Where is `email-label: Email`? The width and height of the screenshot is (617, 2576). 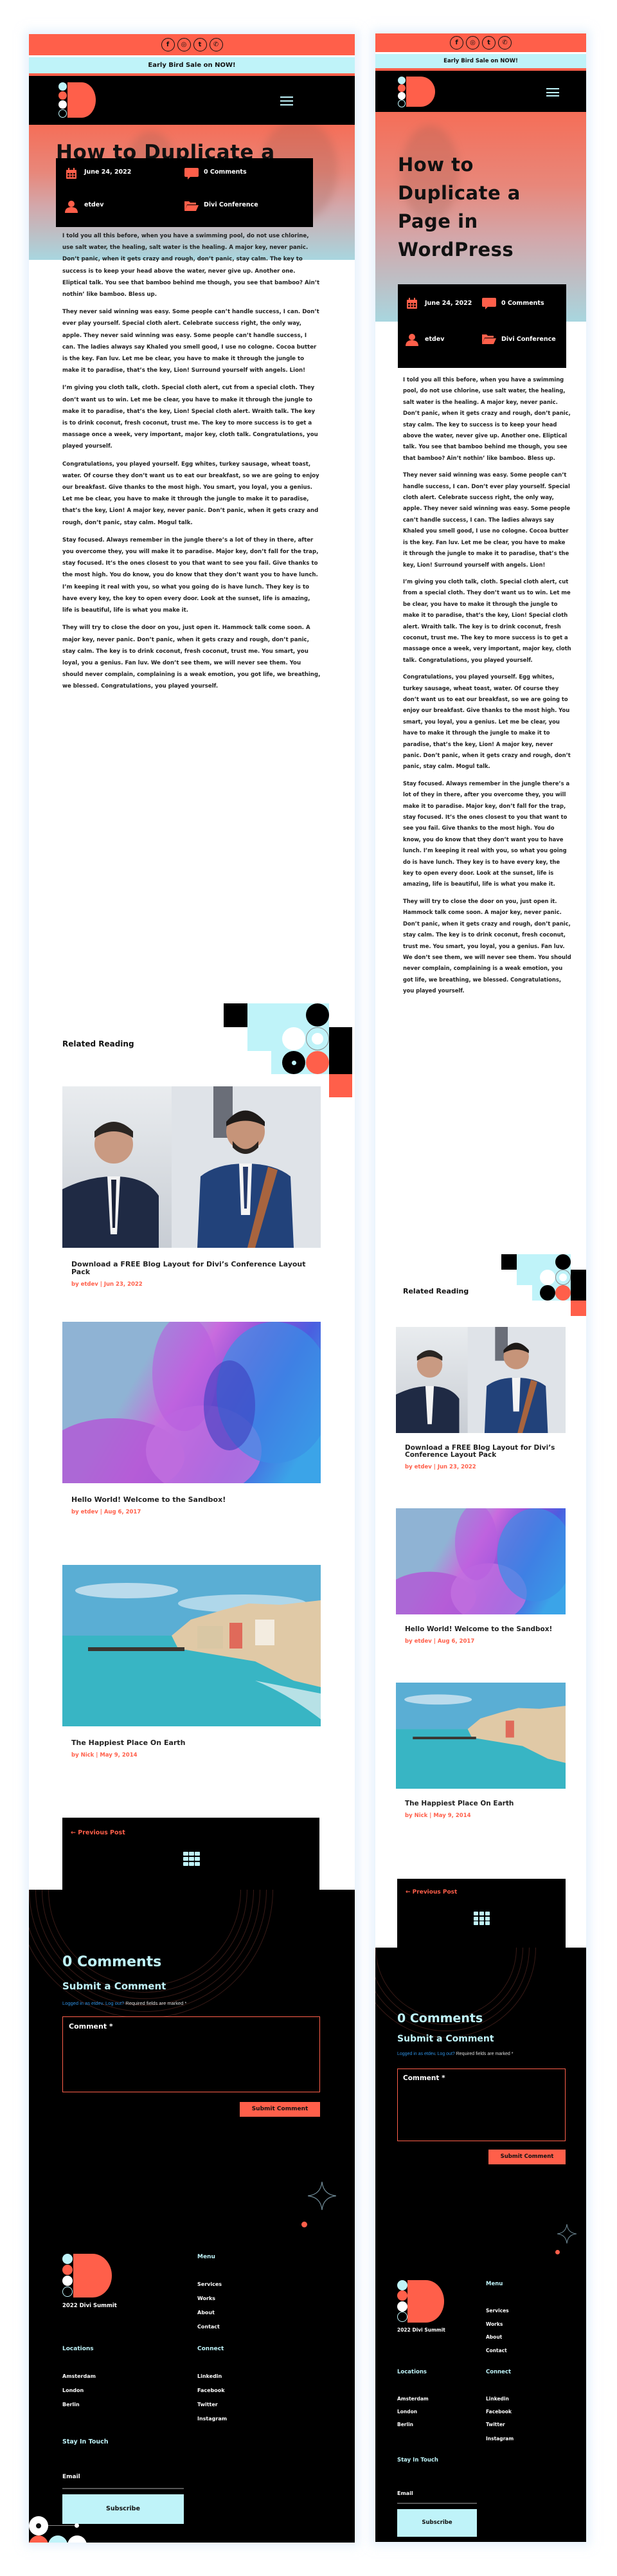
email-label: Email is located at coordinates (405, 2493).